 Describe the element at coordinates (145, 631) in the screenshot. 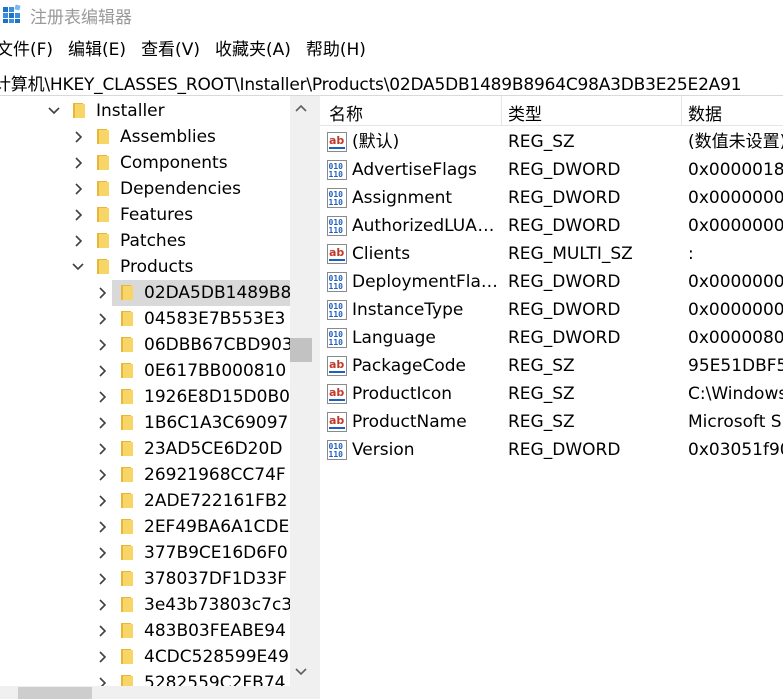

I see `tree-item: 483B03FEABE94` at that location.